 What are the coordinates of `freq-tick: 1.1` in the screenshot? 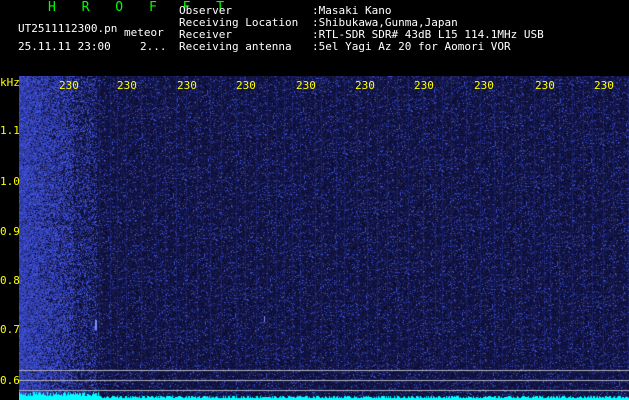 It's located at (10, 130).